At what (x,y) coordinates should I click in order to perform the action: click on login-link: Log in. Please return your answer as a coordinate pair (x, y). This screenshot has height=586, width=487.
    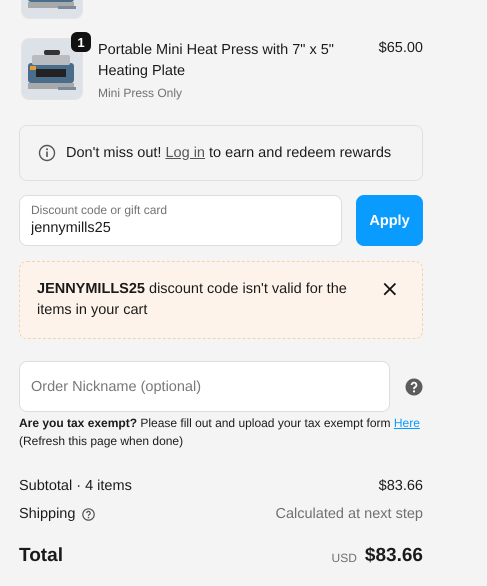
    Looking at the image, I should click on (185, 153).